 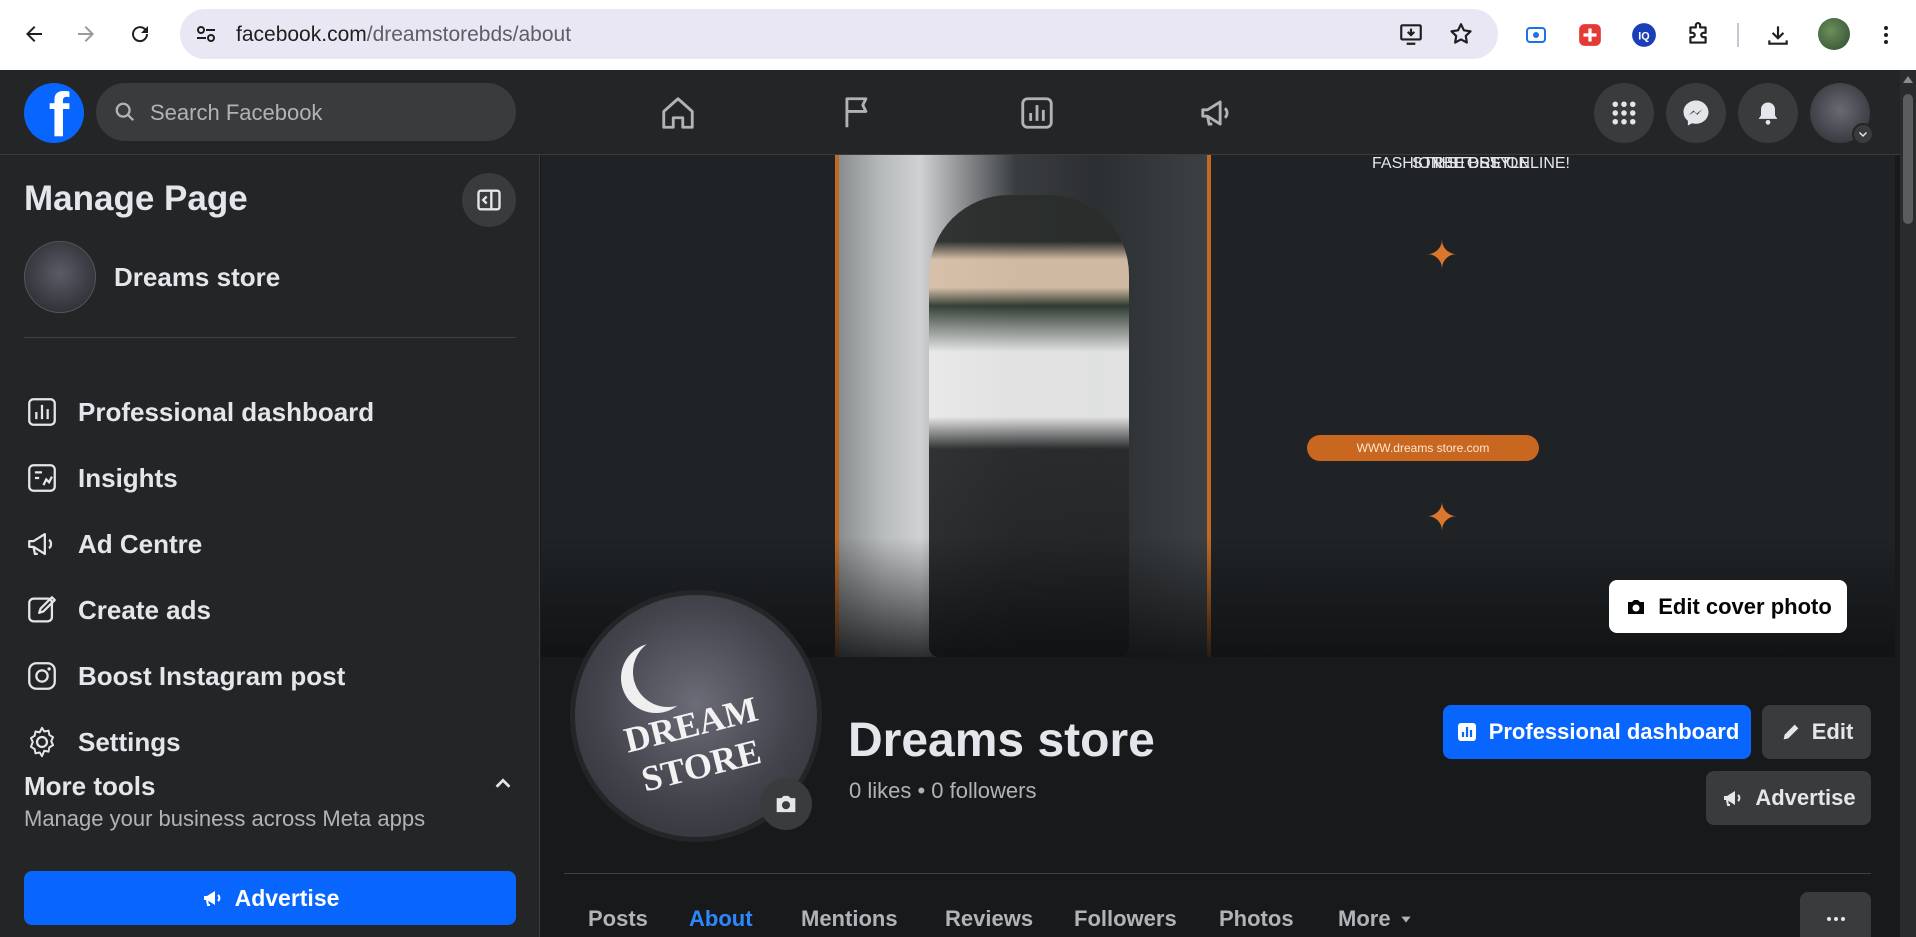 I want to click on update-profile-picture-button, so click(x=786, y=804).